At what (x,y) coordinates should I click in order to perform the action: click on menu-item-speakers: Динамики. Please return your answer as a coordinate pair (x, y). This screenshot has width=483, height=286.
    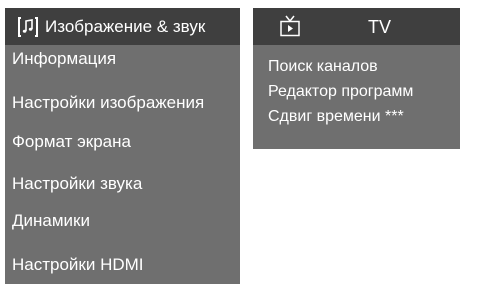
    Looking at the image, I should click on (51, 221).